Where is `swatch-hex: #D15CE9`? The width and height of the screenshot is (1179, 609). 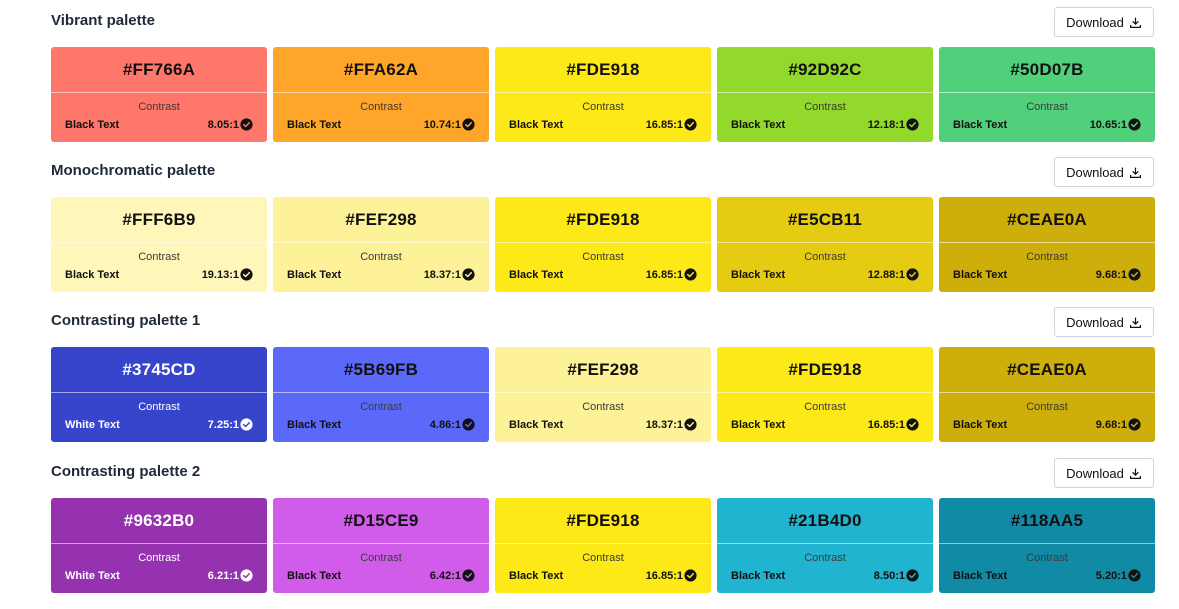
swatch-hex: #D15CE9 is located at coordinates (381, 520).